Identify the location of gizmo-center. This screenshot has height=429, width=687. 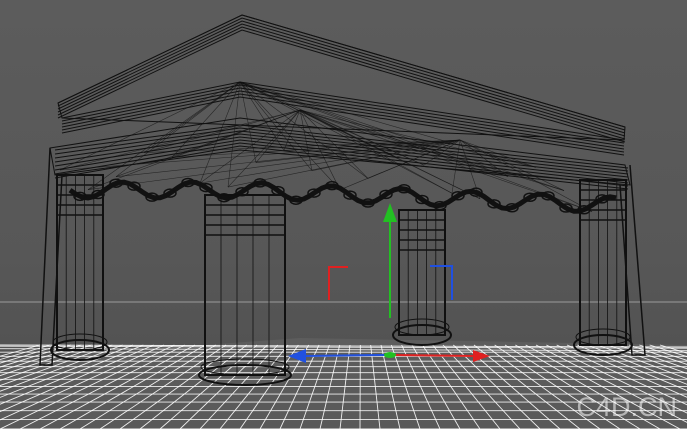
(390, 355).